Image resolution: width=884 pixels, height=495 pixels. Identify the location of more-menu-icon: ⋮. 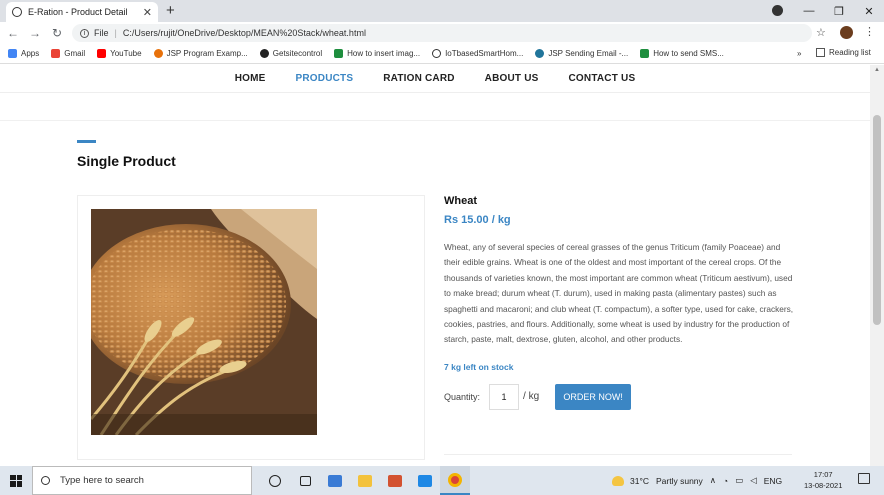
(869, 31).